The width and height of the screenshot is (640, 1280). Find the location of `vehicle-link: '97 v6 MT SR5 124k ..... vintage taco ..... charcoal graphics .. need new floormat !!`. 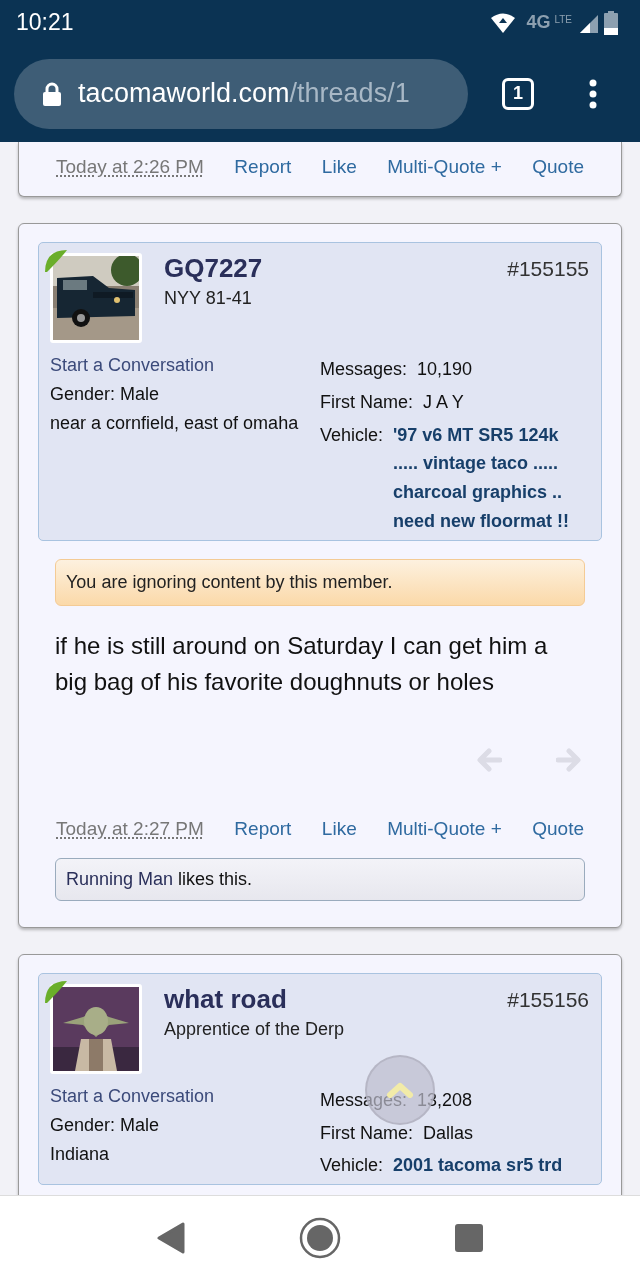

vehicle-link: '97 v6 MT SR5 124k ..... vintage taco ..... charcoal graphics .. need new floormat !! is located at coordinates (488, 478).